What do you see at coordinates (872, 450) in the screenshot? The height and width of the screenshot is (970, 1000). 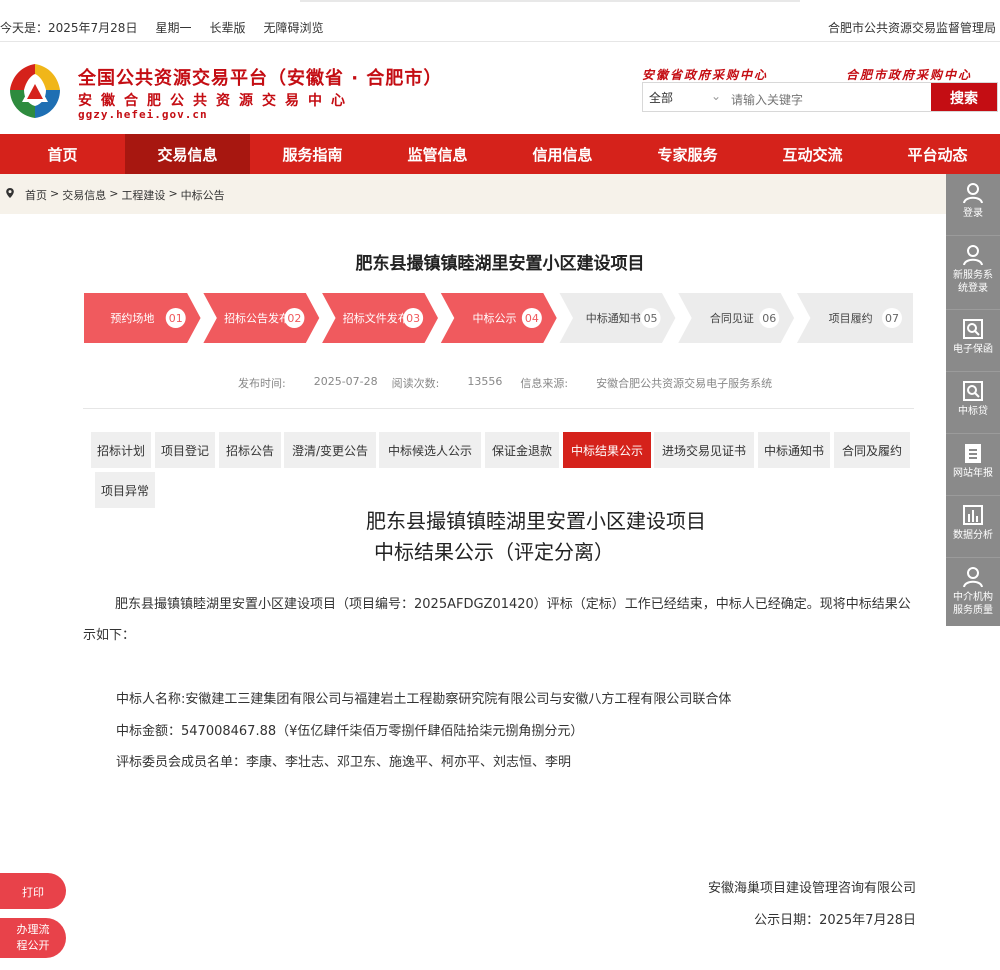 I see `tab-contract: 合同及履约` at bounding box center [872, 450].